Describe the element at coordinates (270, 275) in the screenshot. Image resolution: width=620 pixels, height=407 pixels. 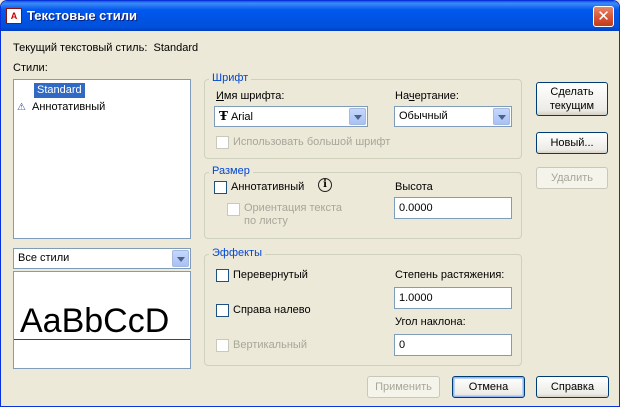
I see `upside-down-label: Перевернутый` at that location.